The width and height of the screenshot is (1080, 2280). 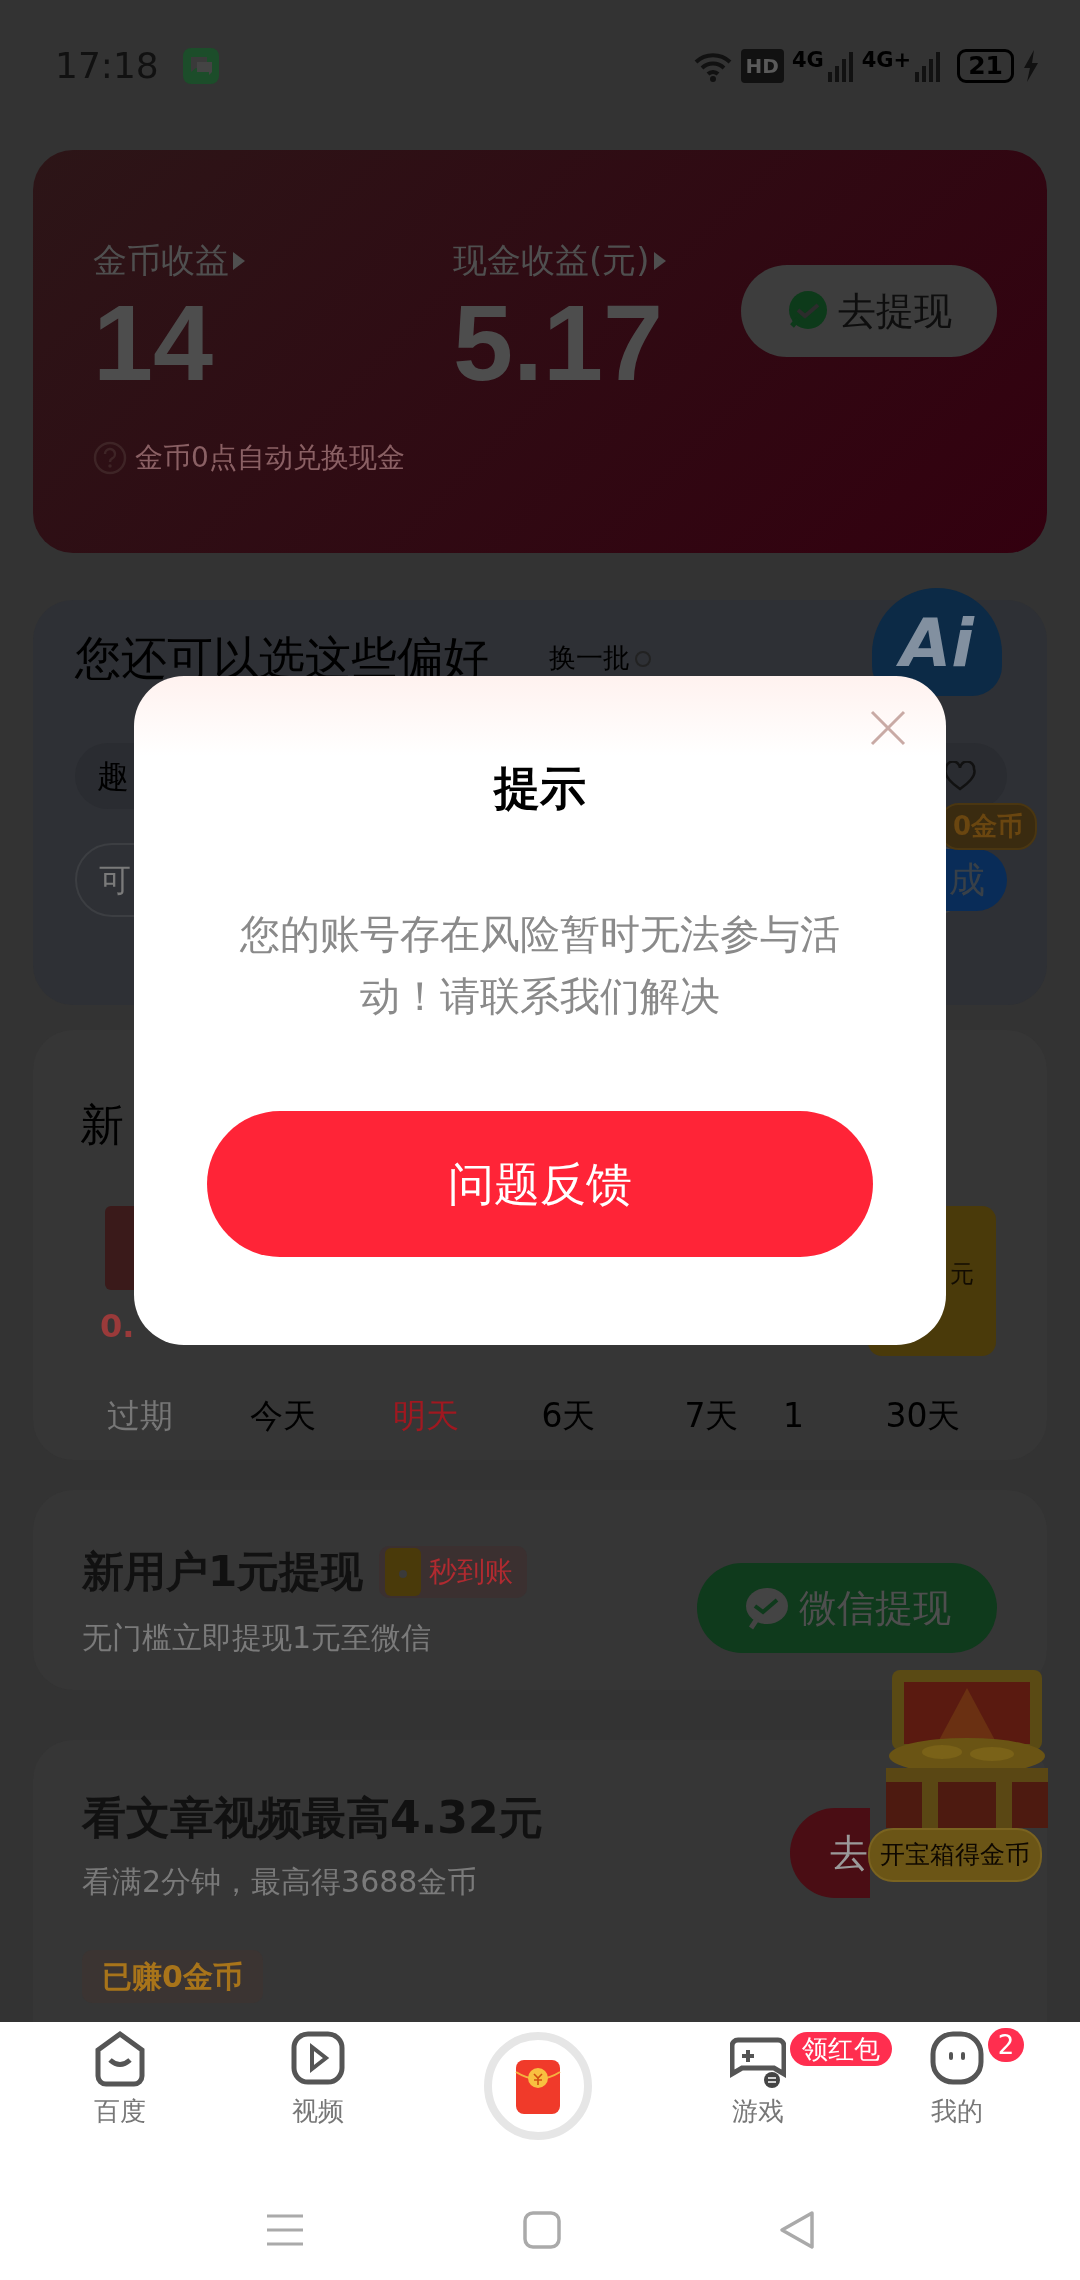 What do you see at coordinates (551, 260) in the screenshot?
I see `earnings-label: 现金收益(元)` at bounding box center [551, 260].